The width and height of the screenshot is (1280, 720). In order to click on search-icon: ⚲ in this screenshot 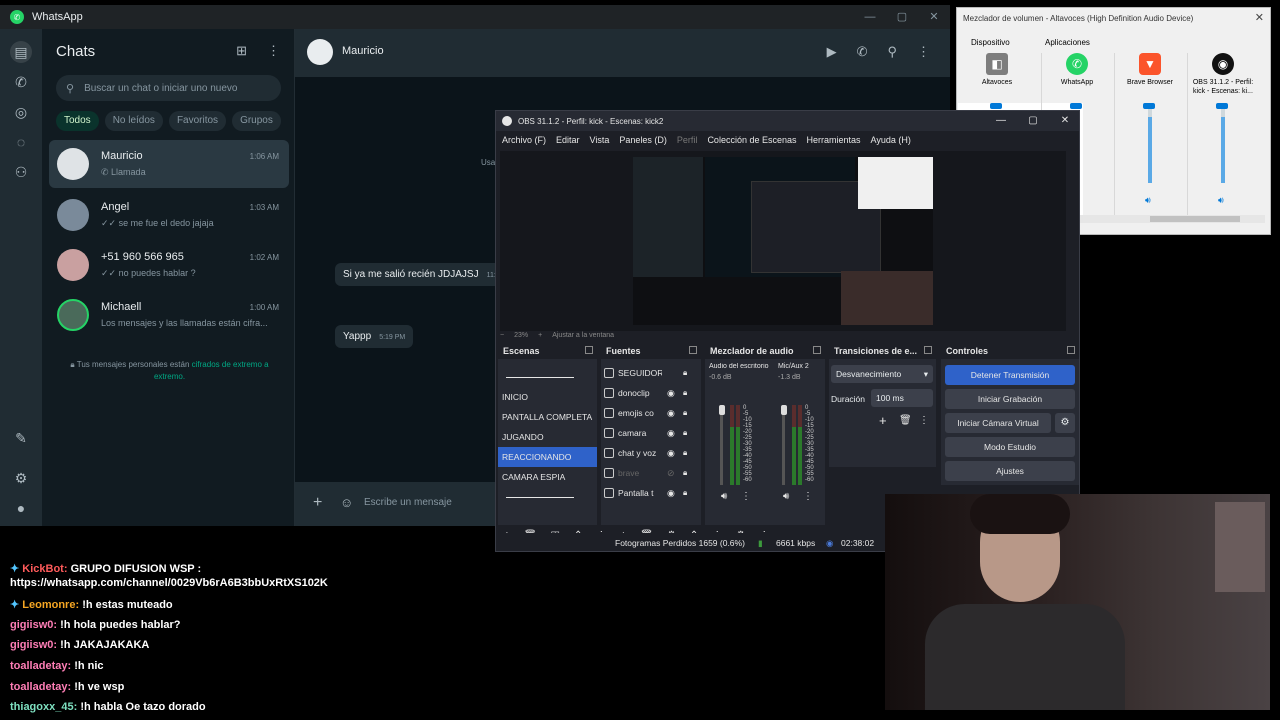, I will do `click(892, 52)`.